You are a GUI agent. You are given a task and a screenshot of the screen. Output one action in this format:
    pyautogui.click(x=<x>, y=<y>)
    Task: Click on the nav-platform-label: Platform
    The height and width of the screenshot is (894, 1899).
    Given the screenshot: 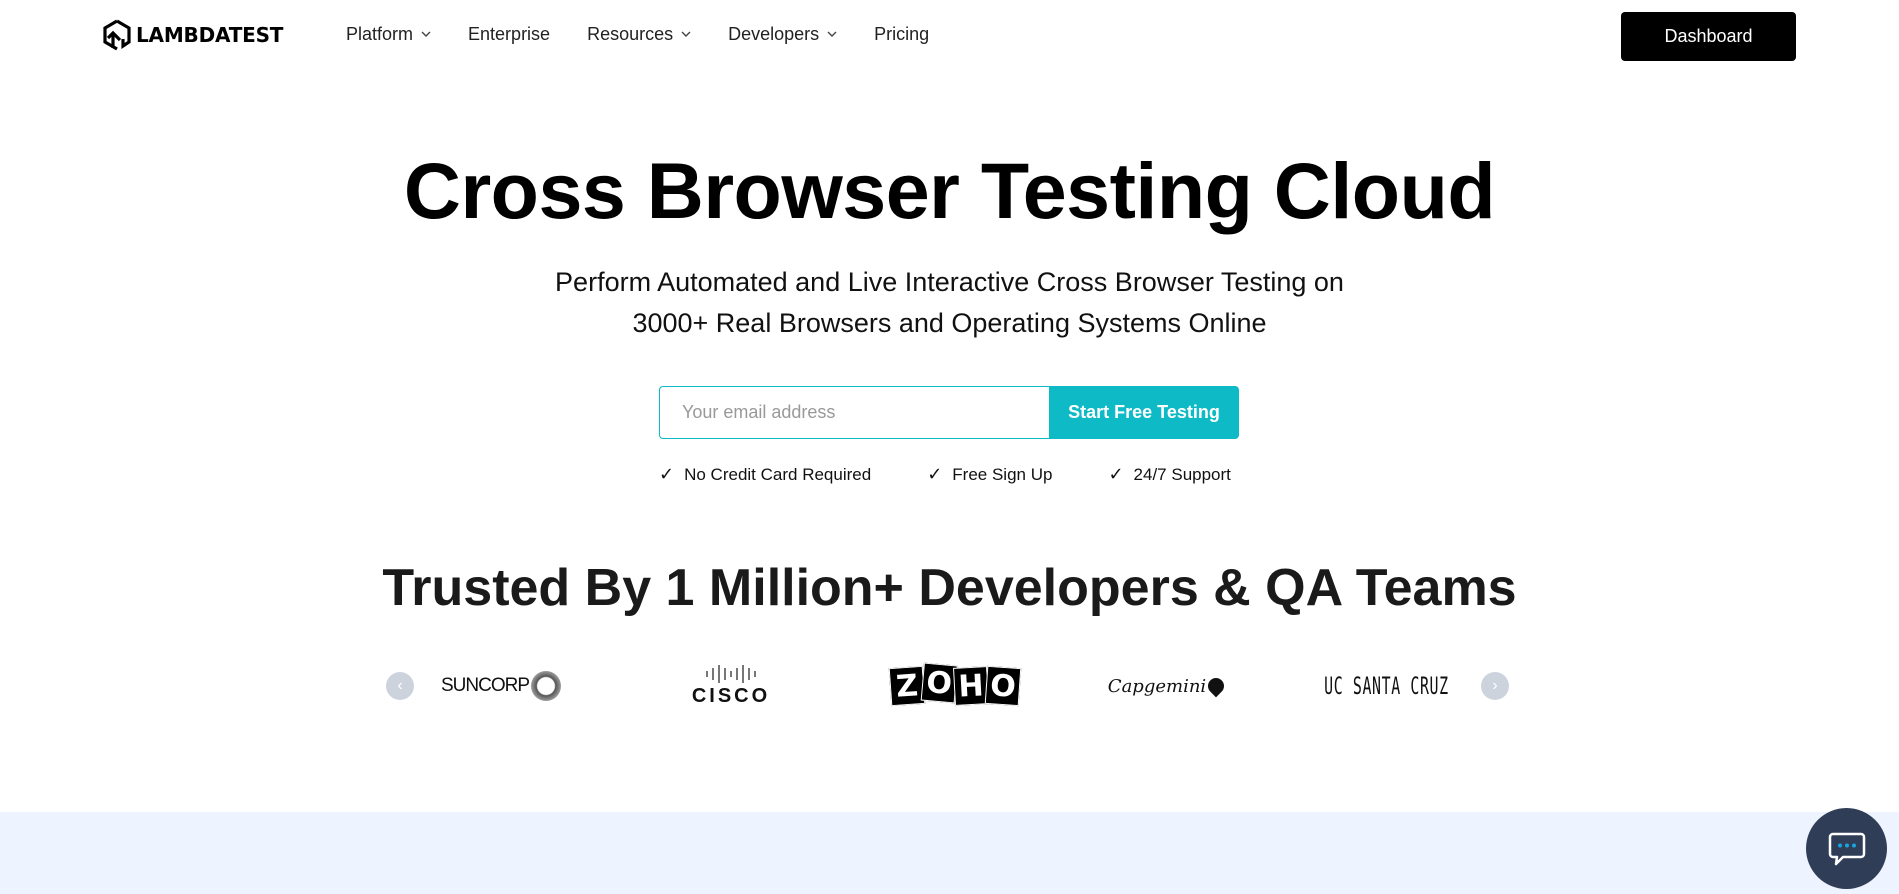 What is the action you would take?
    pyautogui.click(x=380, y=34)
    